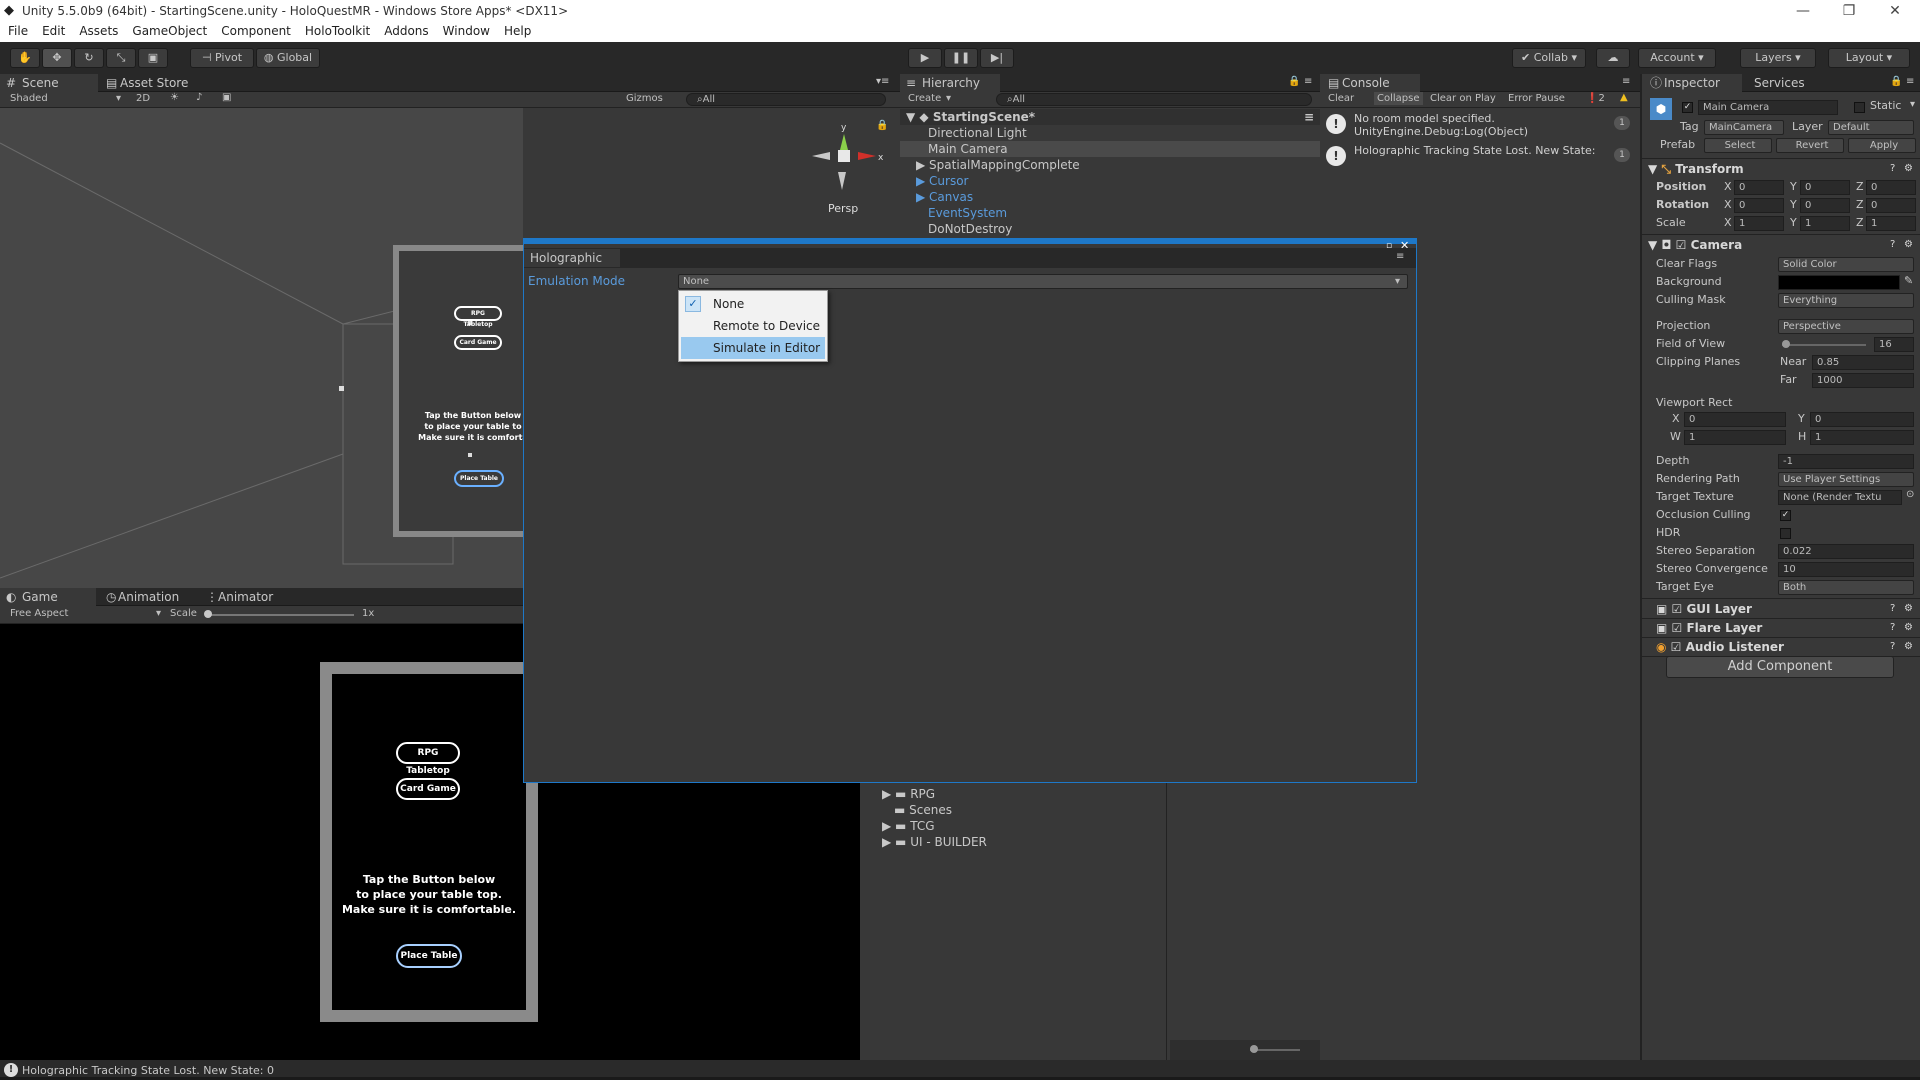 The height and width of the screenshot is (1080, 1920). Describe the element at coordinates (1783, 169) in the screenshot. I see `transform-header: ▼ ⤡ Transform? ⚙` at that location.